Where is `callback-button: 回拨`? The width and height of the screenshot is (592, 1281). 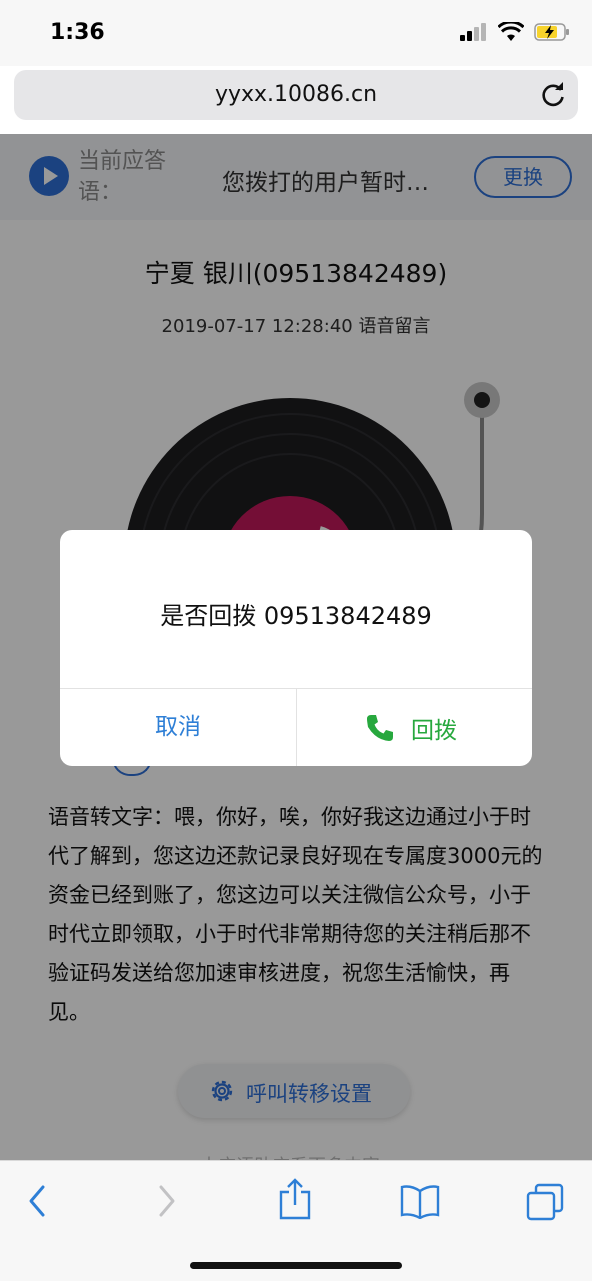 callback-button: 回拨 is located at coordinates (414, 727).